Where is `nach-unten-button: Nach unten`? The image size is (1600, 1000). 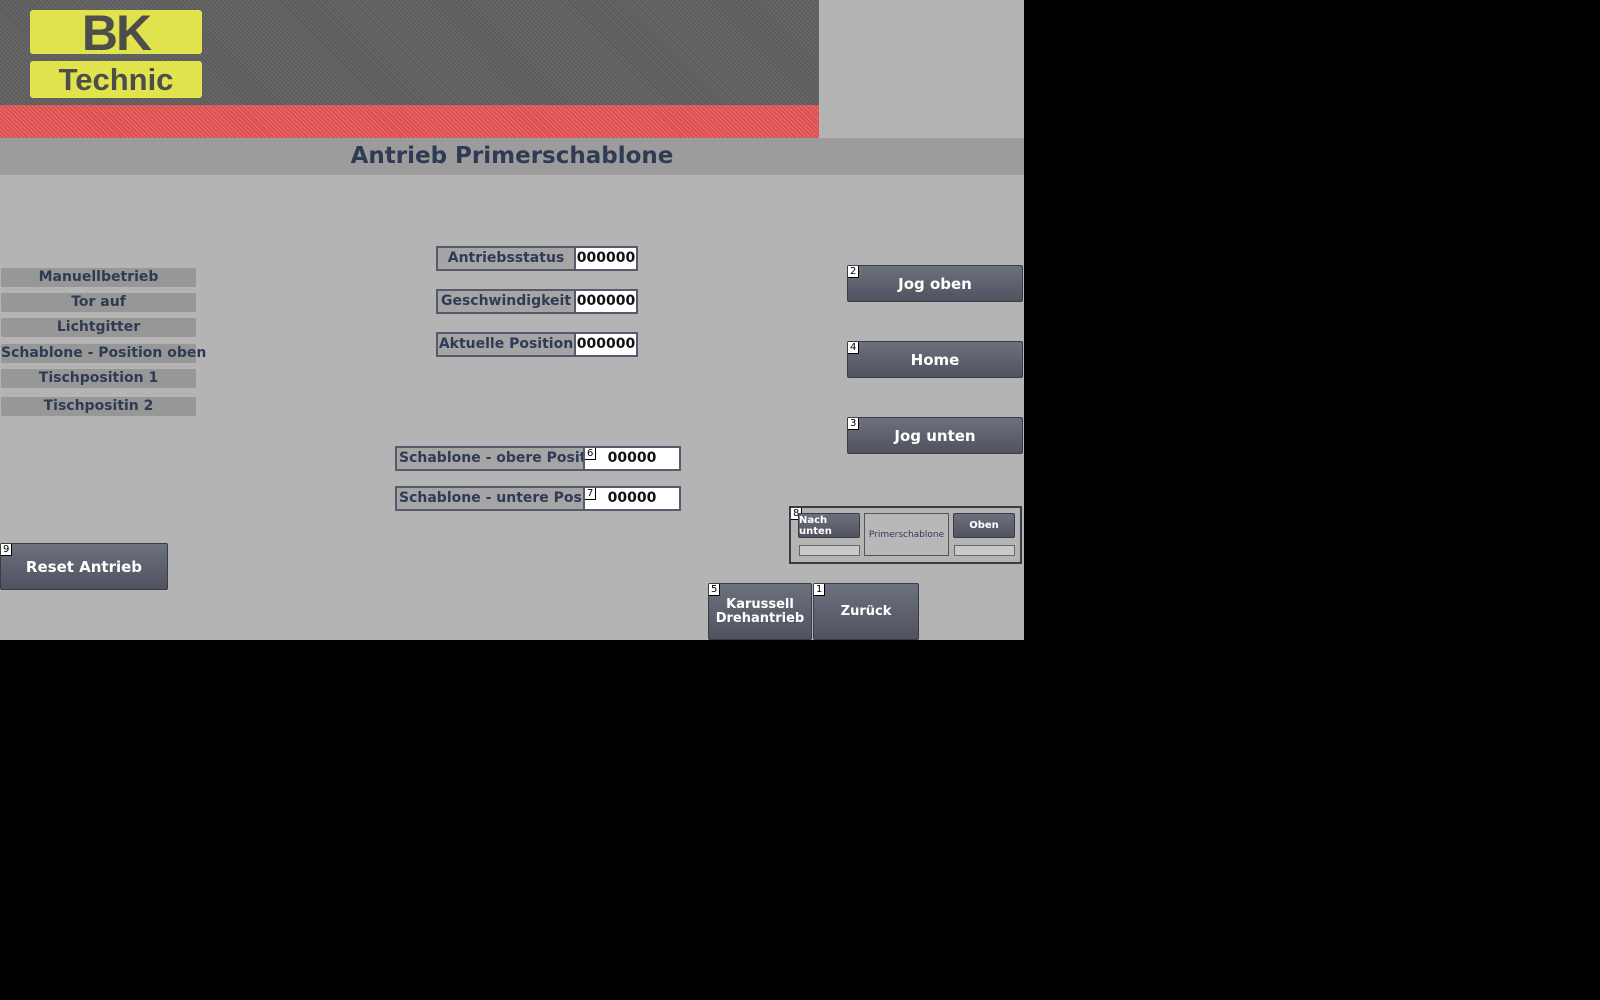 nach-unten-button: Nach unten is located at coordinates (829, 525).